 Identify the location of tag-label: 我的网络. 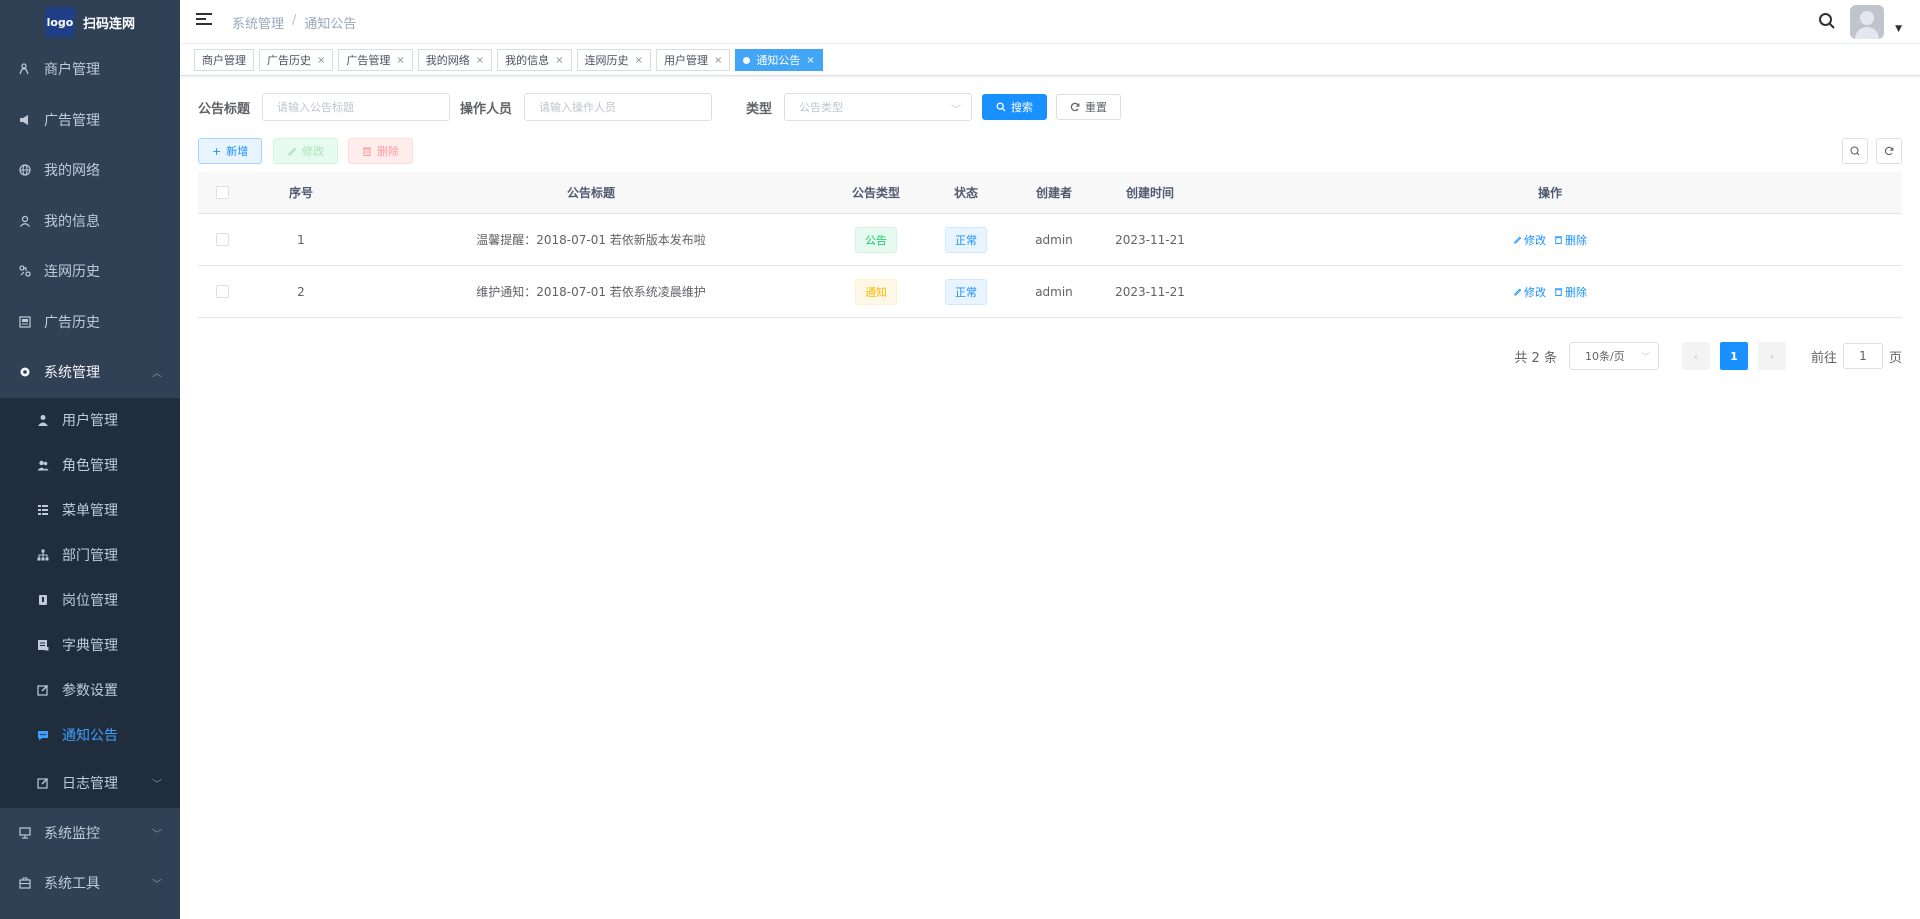
(447, 60).